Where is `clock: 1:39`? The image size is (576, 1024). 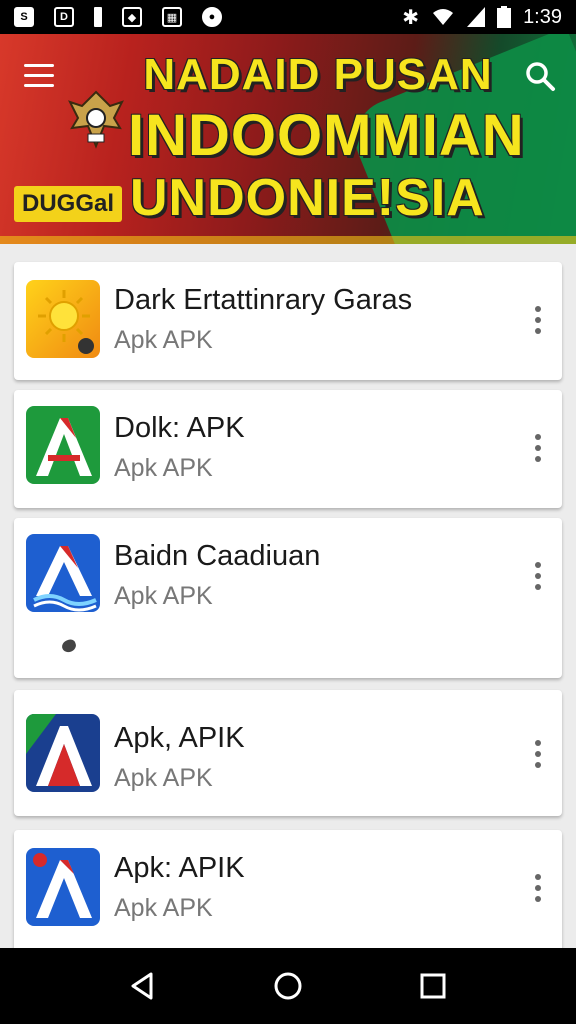
clock: 1:39 is located at coordinates (542, 16).